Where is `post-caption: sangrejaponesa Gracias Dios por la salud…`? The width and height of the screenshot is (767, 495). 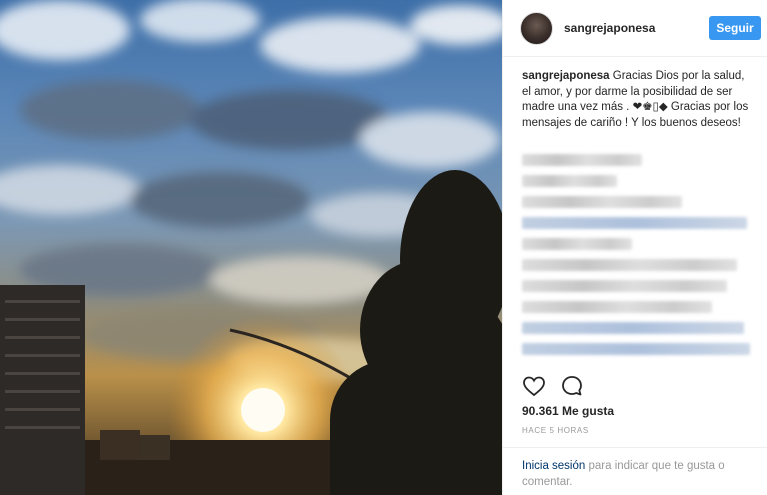 post-caption: sangrejaponesa Gracias Dios por la salud… is located at coordinates (638, 100).